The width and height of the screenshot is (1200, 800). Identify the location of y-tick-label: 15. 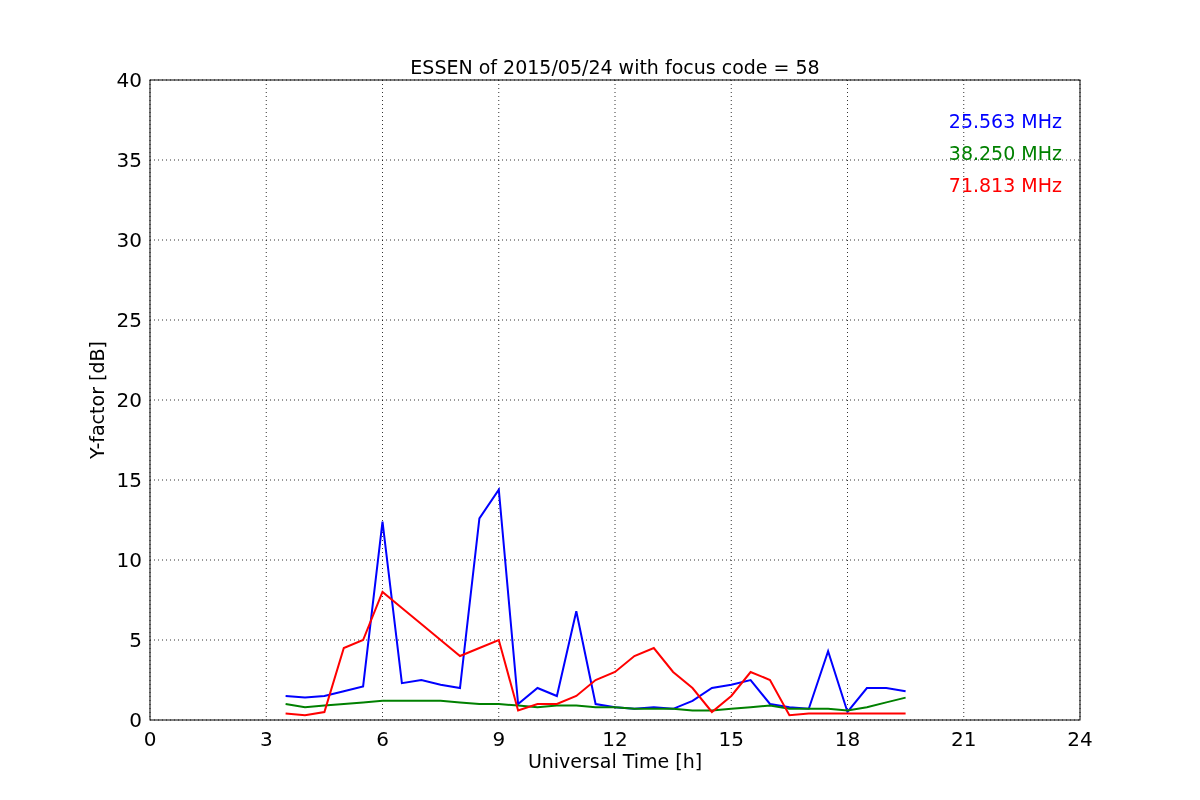
(129, 480).